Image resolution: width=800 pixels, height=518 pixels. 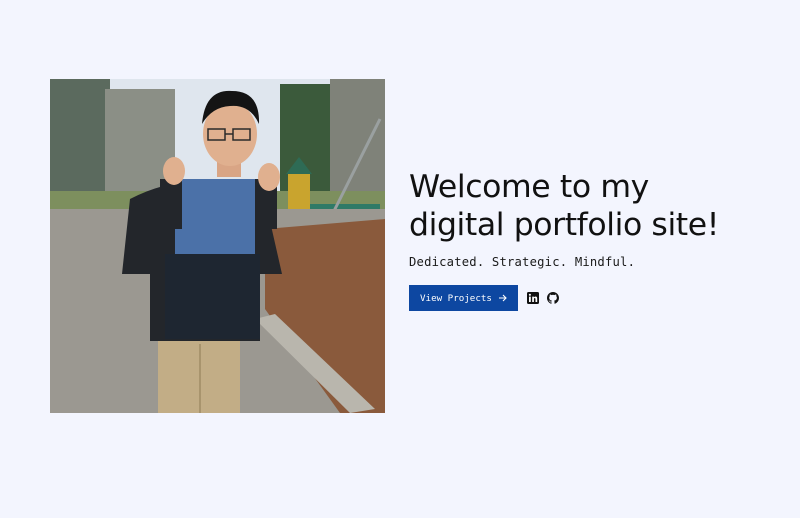 I want to click on view-projects-label: View Projects, so click(x=456, y=298).